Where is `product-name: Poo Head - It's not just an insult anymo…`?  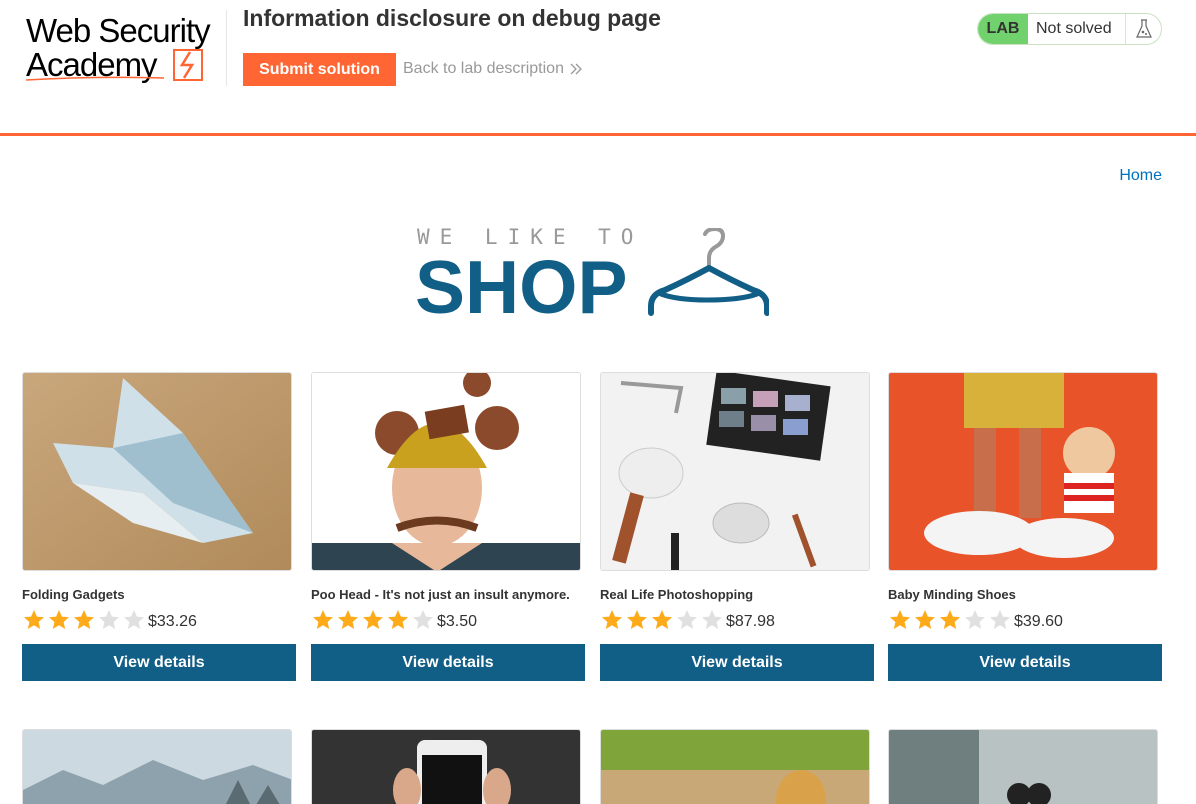
product-name: Poo Head - It's not just an insult anymo… is located at coordinates (440, 594).